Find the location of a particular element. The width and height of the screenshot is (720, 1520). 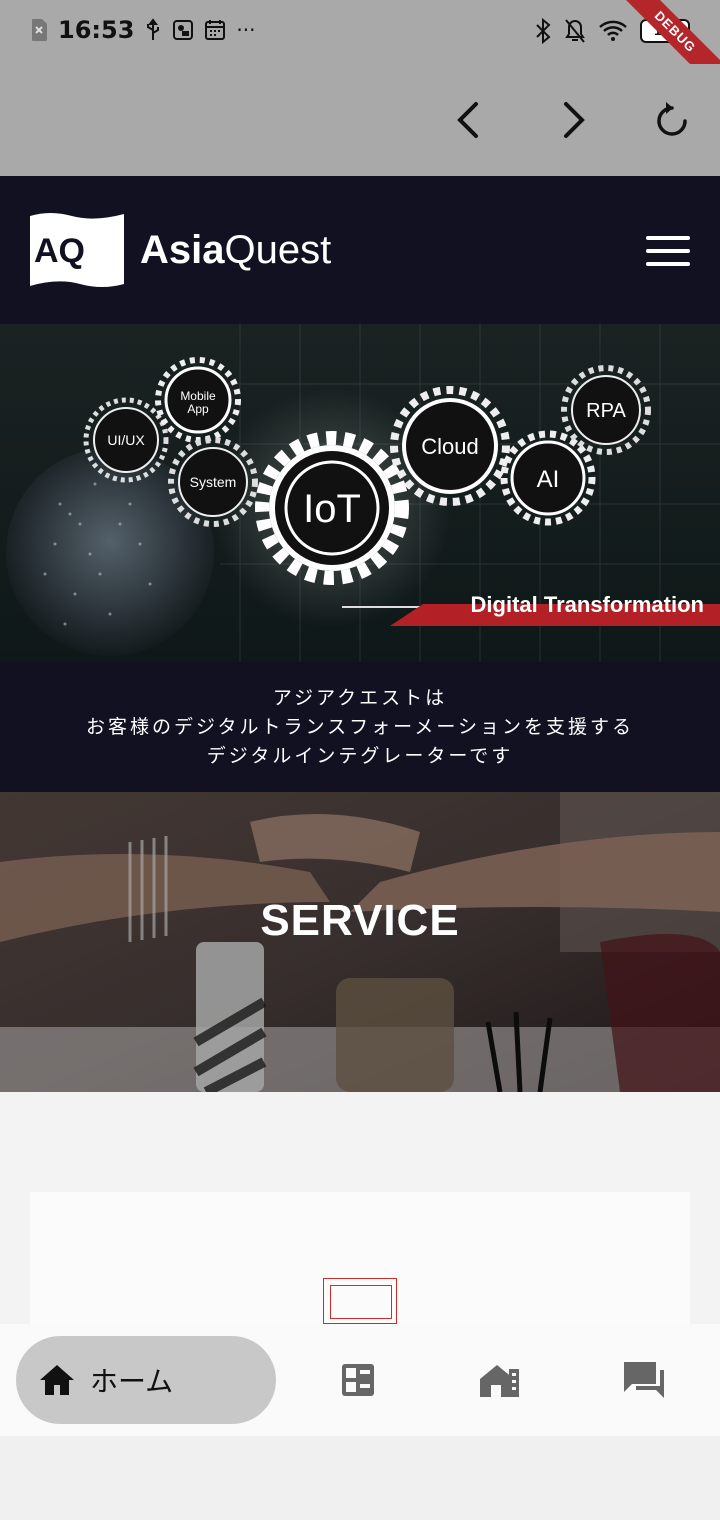

nav-company is located at coordinates (500, 1380).